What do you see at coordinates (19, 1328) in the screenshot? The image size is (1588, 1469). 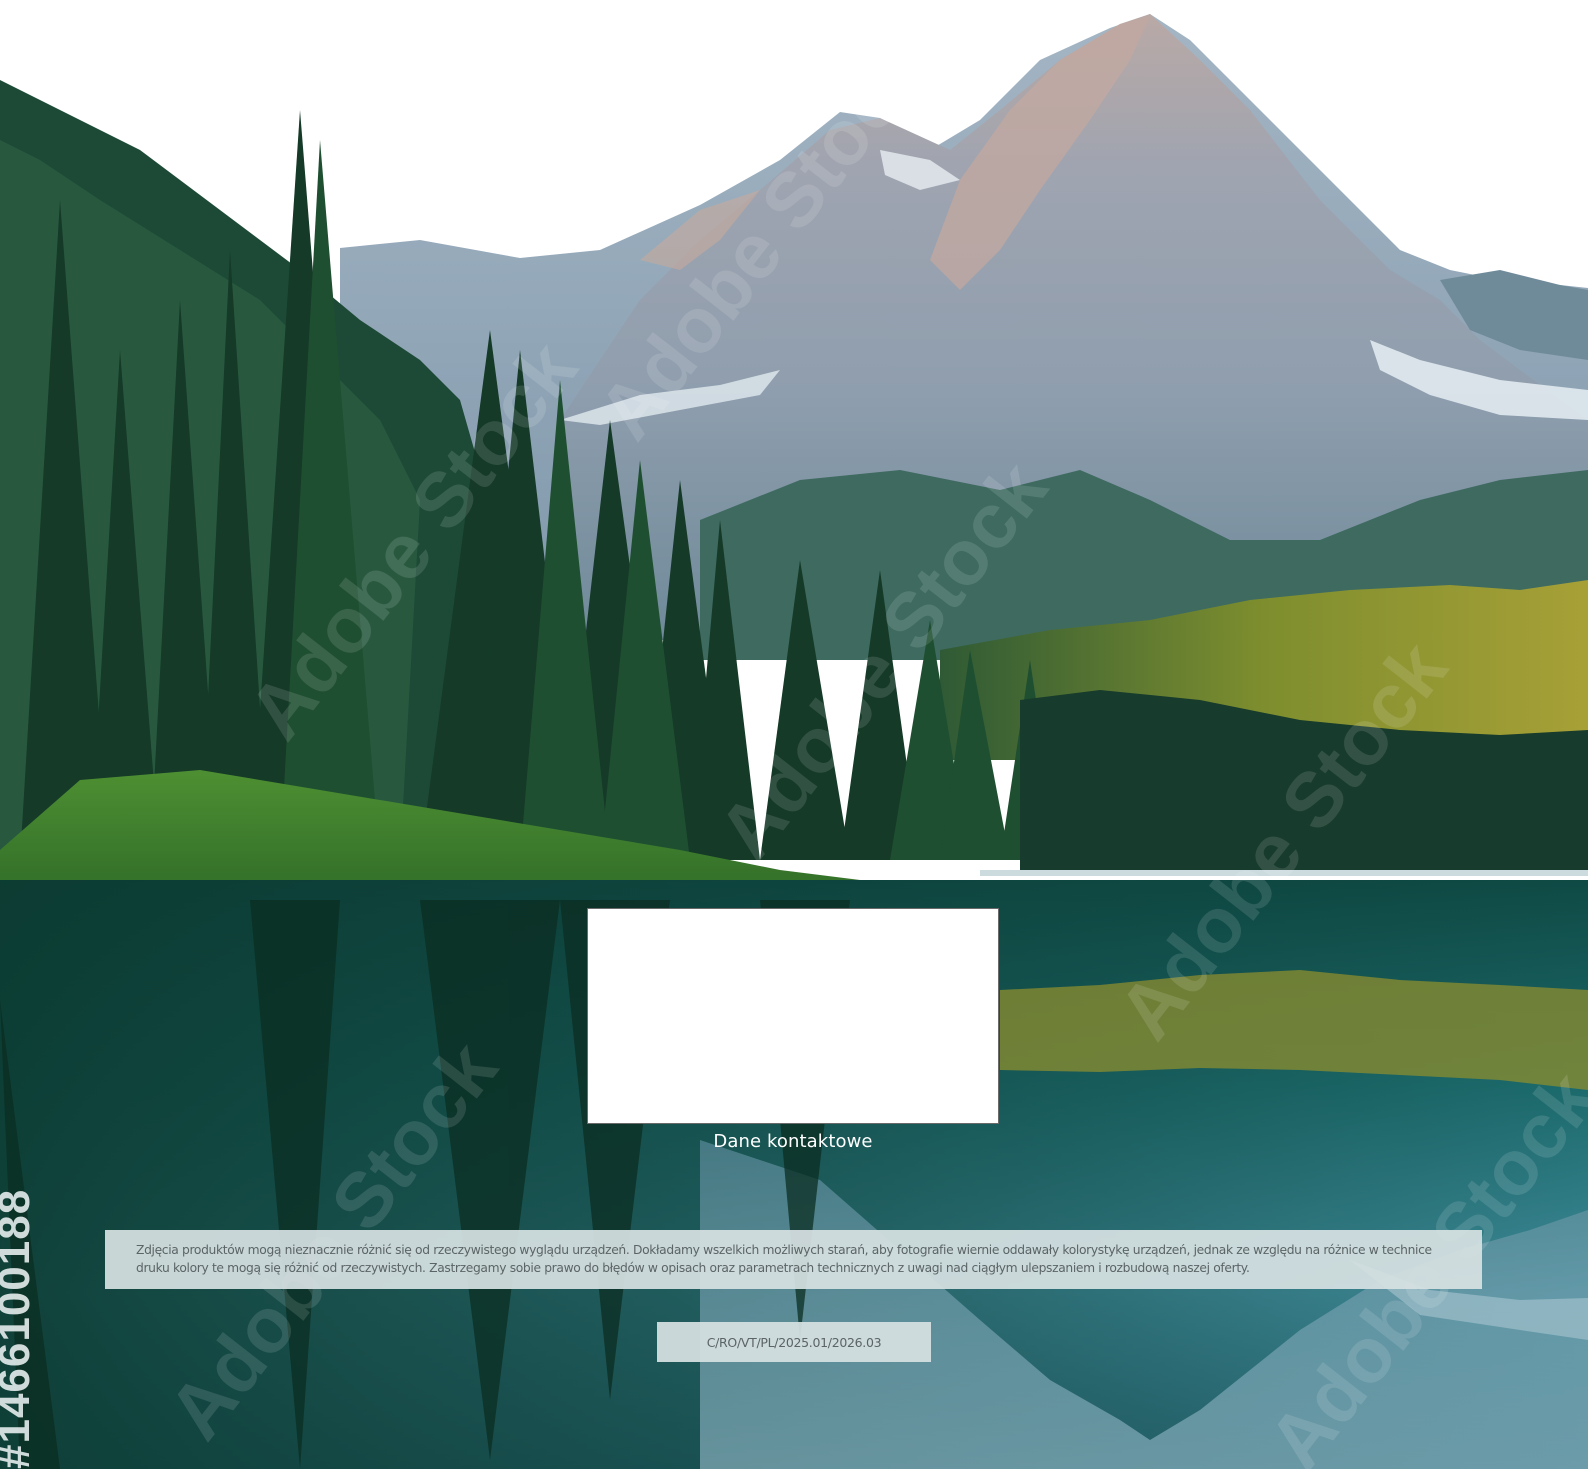 I see `image-id-mark: #1466100188` at bounding box center [19, 1328].